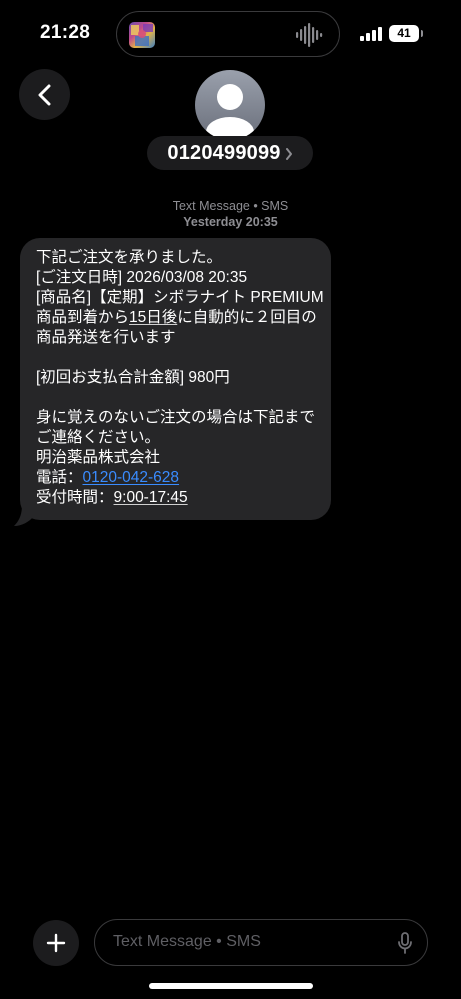 This screenshot has height=999, width=461. I want to click on service-label: Text Message • SMS, so click(230, 206).